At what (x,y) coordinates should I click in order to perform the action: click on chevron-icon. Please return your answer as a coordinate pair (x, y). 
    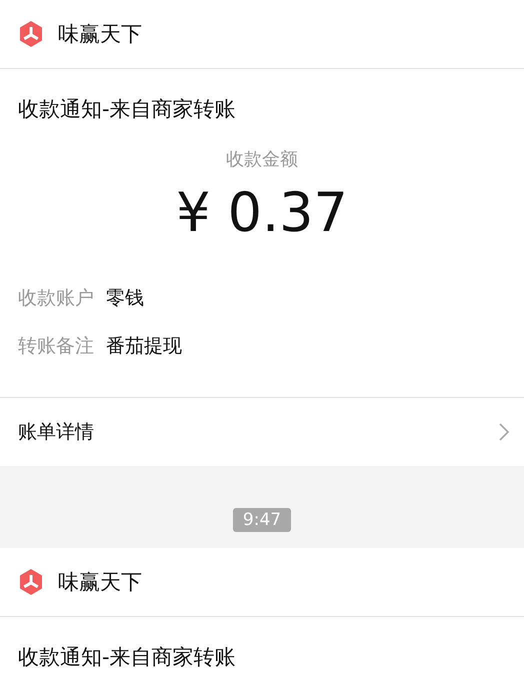
    Looking at the image, I should click on (504, 432).